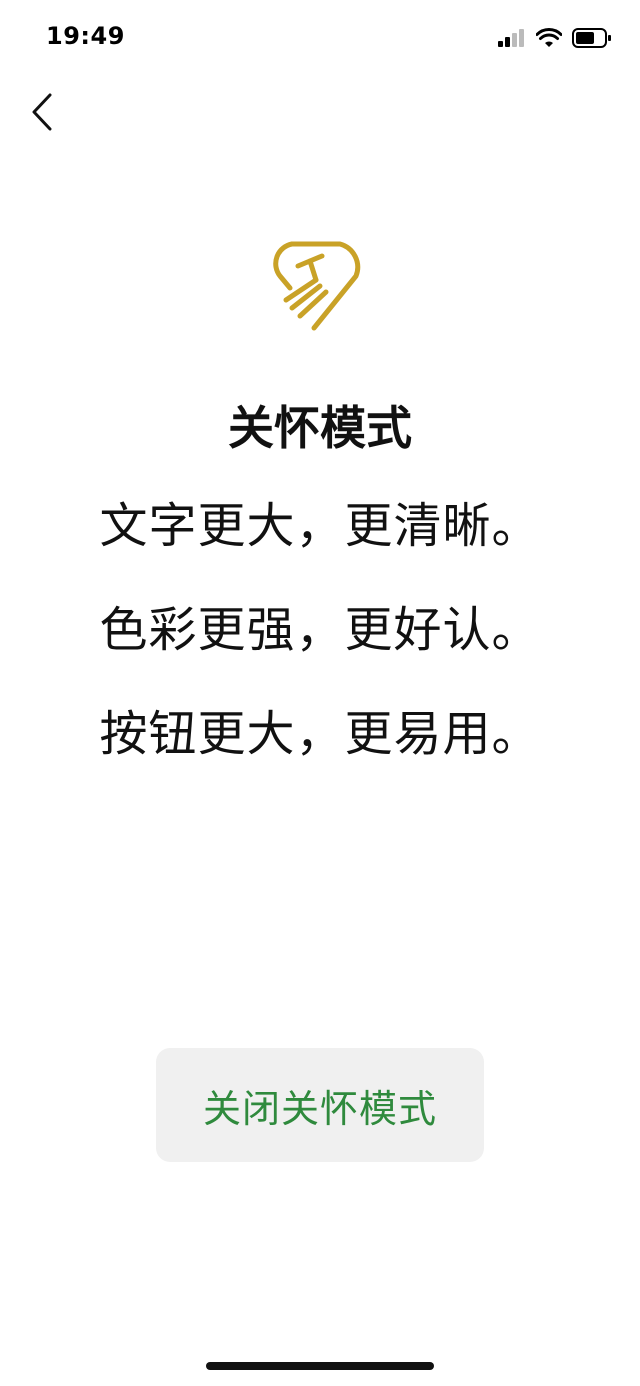 This screenshot has height=1386, width=640. What do you see at coordinates (320, 1366) in the screenshot?
I see `home-indicator` at bounding box center [320, 1366].